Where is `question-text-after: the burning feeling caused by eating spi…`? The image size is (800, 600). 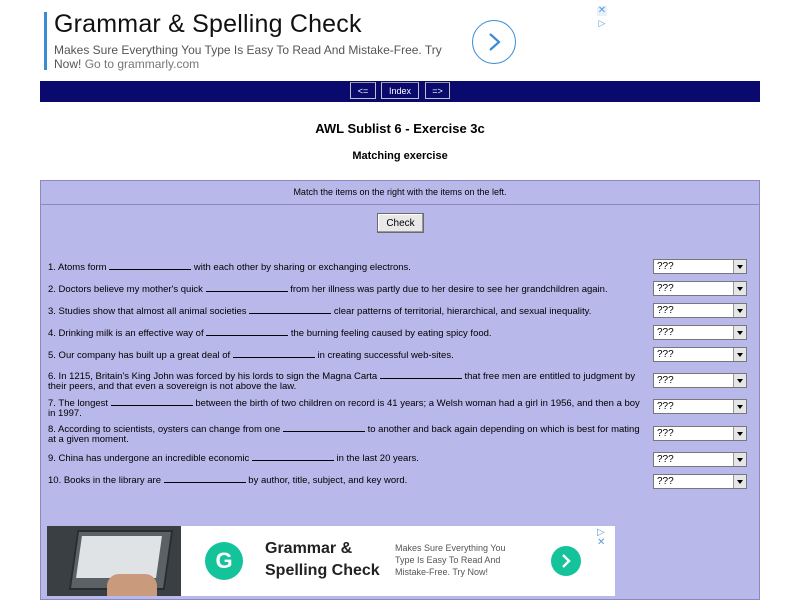 question-text-after: the burning feeling caused by eating spi… is located at coordinates (390, 333).